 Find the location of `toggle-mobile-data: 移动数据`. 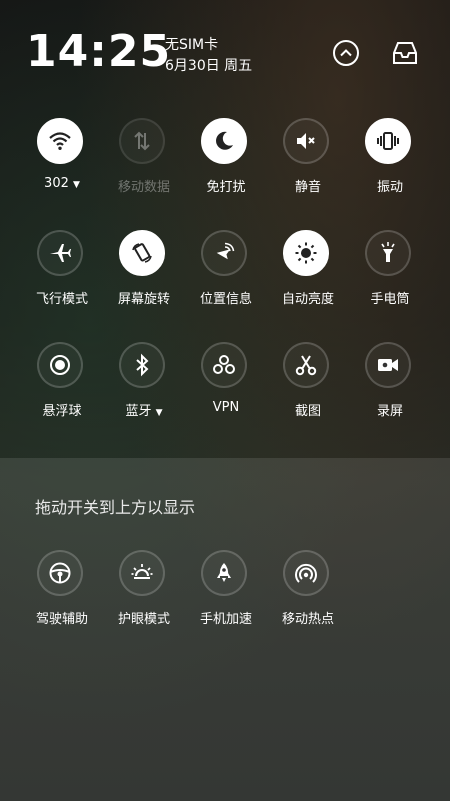

toggle-mobile-data: 移动数据 is located at coordinates (144, 163).